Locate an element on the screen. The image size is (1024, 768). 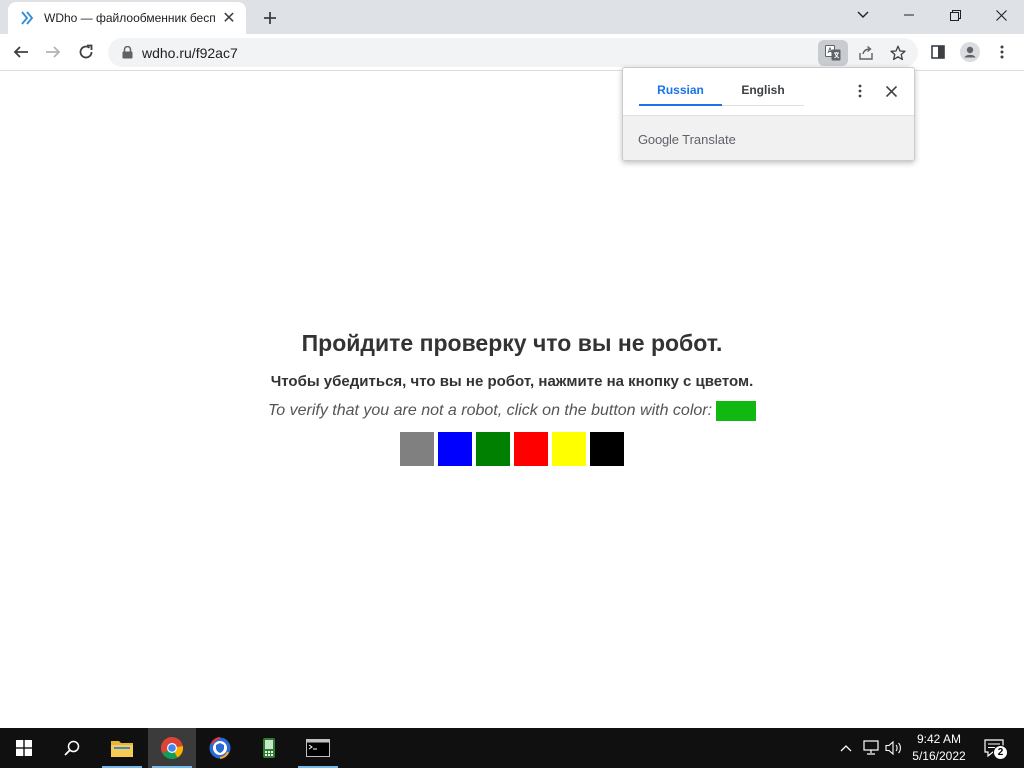
volume-icon is located at coordinates (894, 748).